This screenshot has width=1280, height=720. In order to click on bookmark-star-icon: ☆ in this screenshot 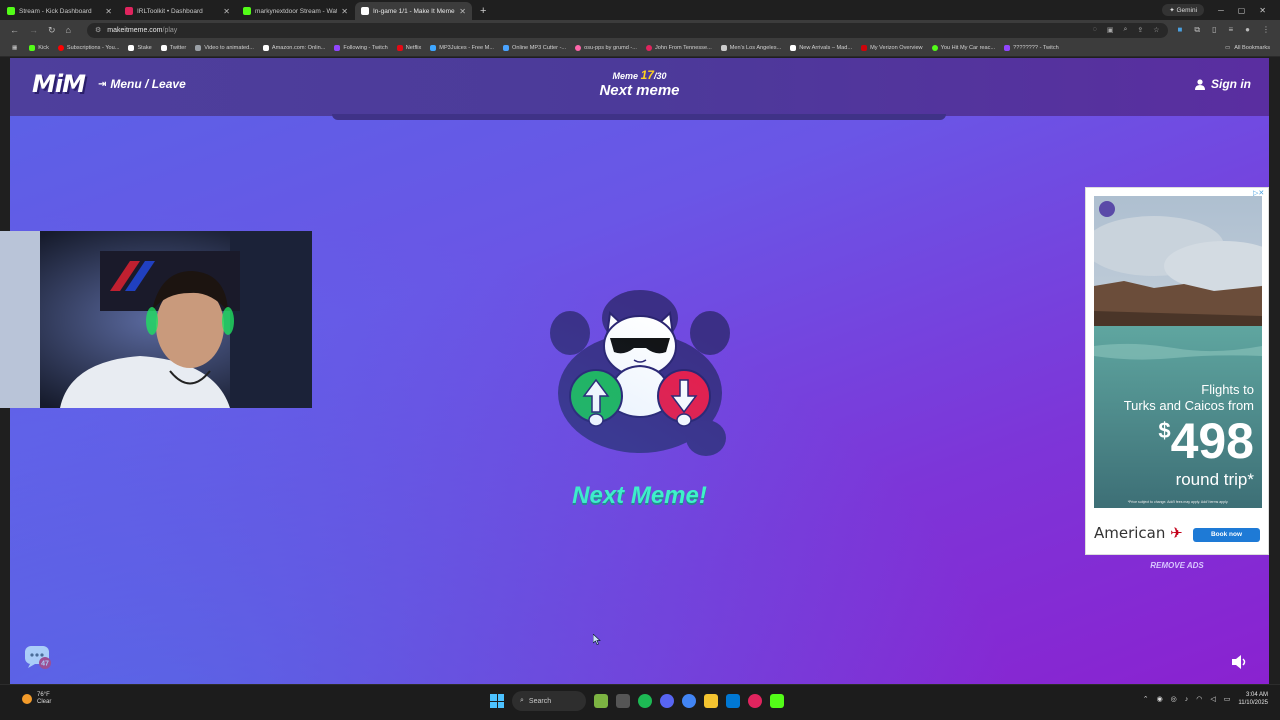, I will do `click(1156, 30)`.